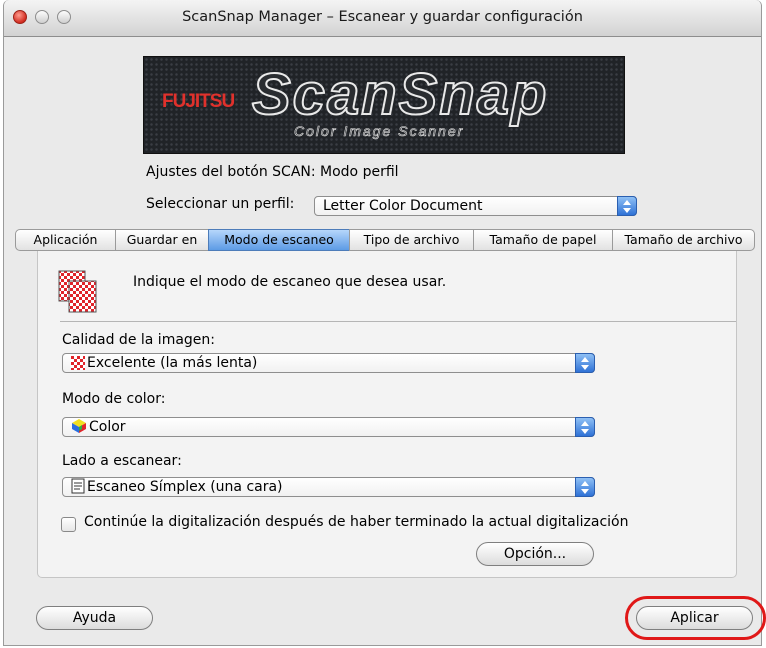 The image size is (766, 648). What do you see at coordinates (220, 204) in the screenshot?
I see `profile-label: Seleccionar un perfil:` at bounding box center [220, 204].